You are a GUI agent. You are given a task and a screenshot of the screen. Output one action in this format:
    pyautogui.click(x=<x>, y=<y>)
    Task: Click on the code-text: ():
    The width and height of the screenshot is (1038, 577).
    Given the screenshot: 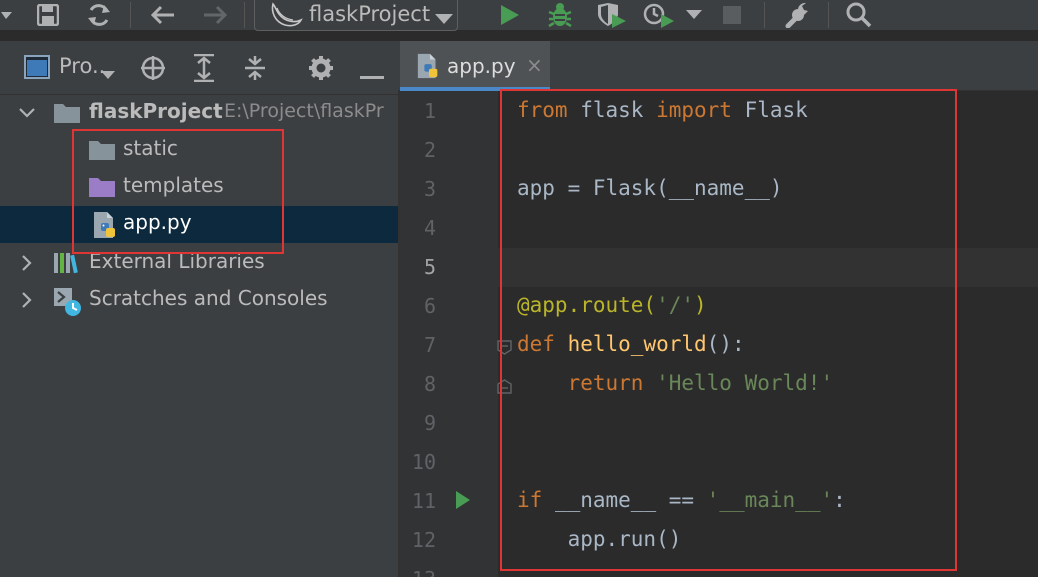 What is the action you would take?
    pyautogui.click(x=725, y=344)
    